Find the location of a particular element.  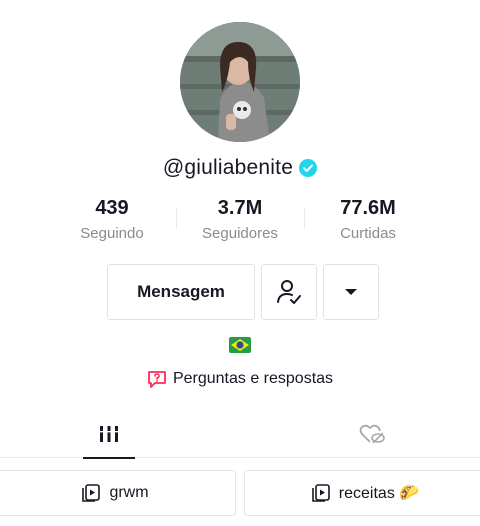

stat-followers-value: 3.7M is located at coordinates (240, 208).